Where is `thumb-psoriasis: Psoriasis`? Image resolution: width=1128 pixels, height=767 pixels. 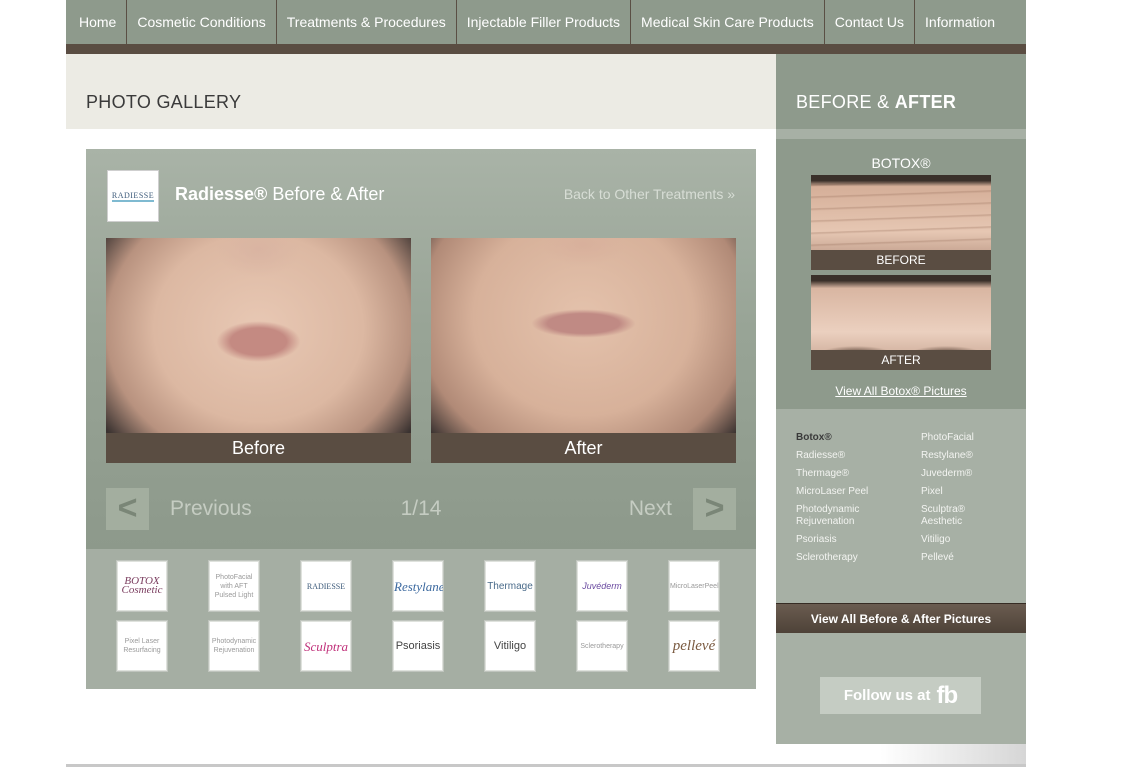 thumb-psoriasis: Psoriasis is located at coordinates (418, 646).